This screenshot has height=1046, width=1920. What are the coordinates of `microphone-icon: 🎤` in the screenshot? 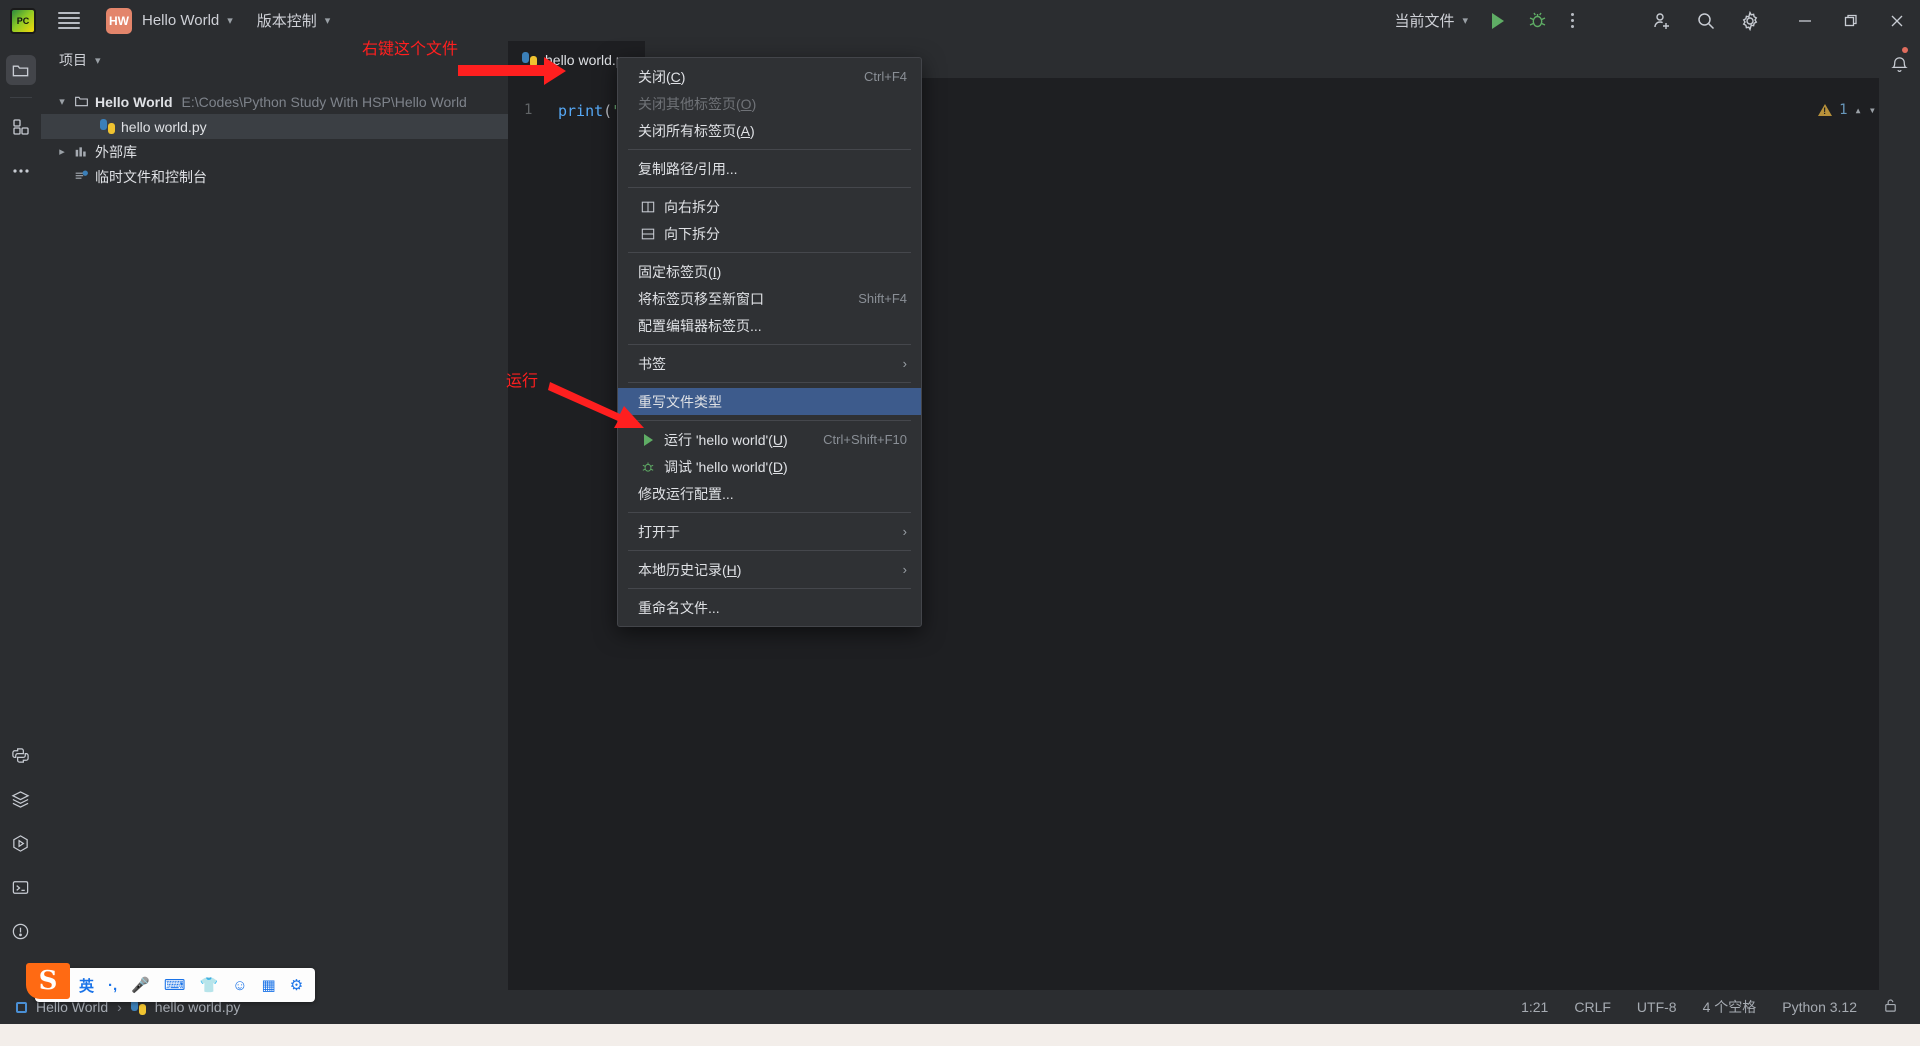 It's located at (140, 985).